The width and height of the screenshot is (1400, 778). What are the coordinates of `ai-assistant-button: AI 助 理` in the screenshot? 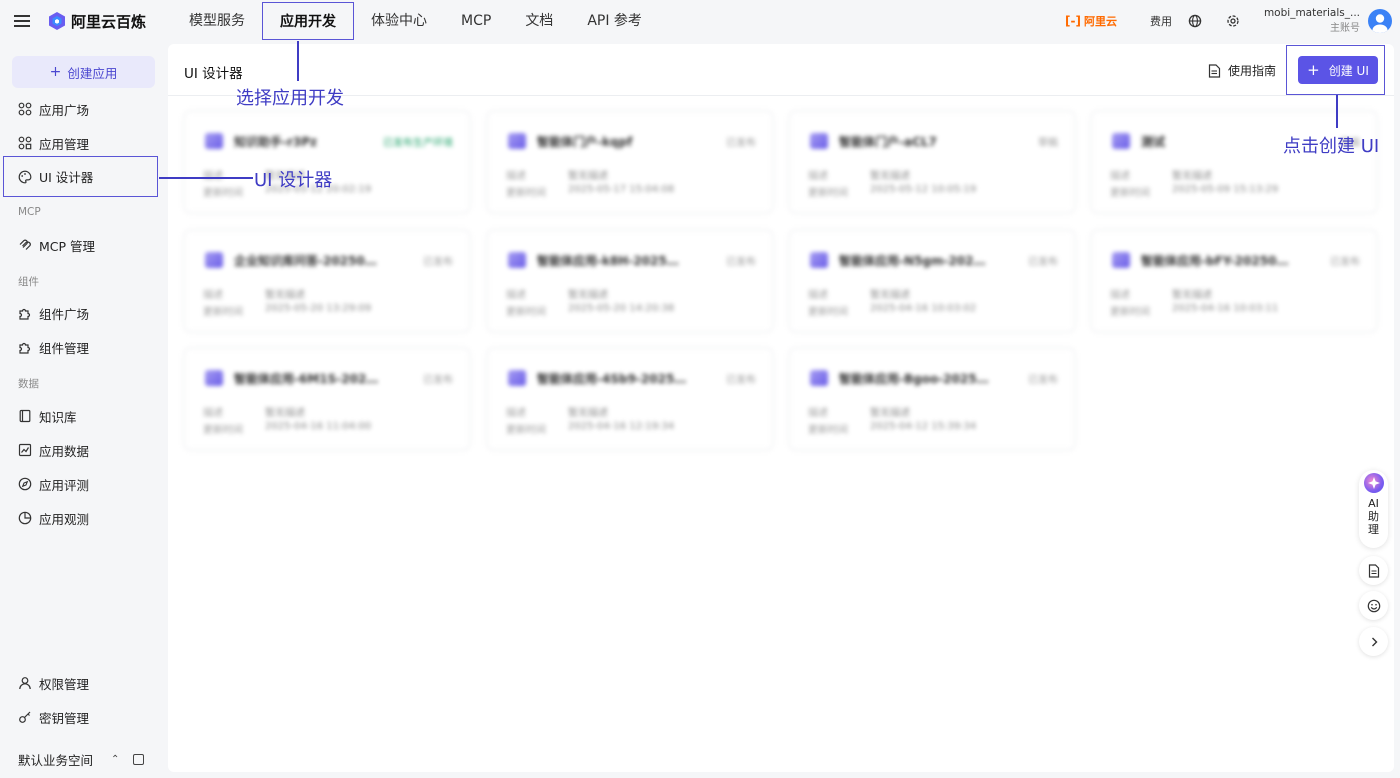 It's located at (1373, 509).